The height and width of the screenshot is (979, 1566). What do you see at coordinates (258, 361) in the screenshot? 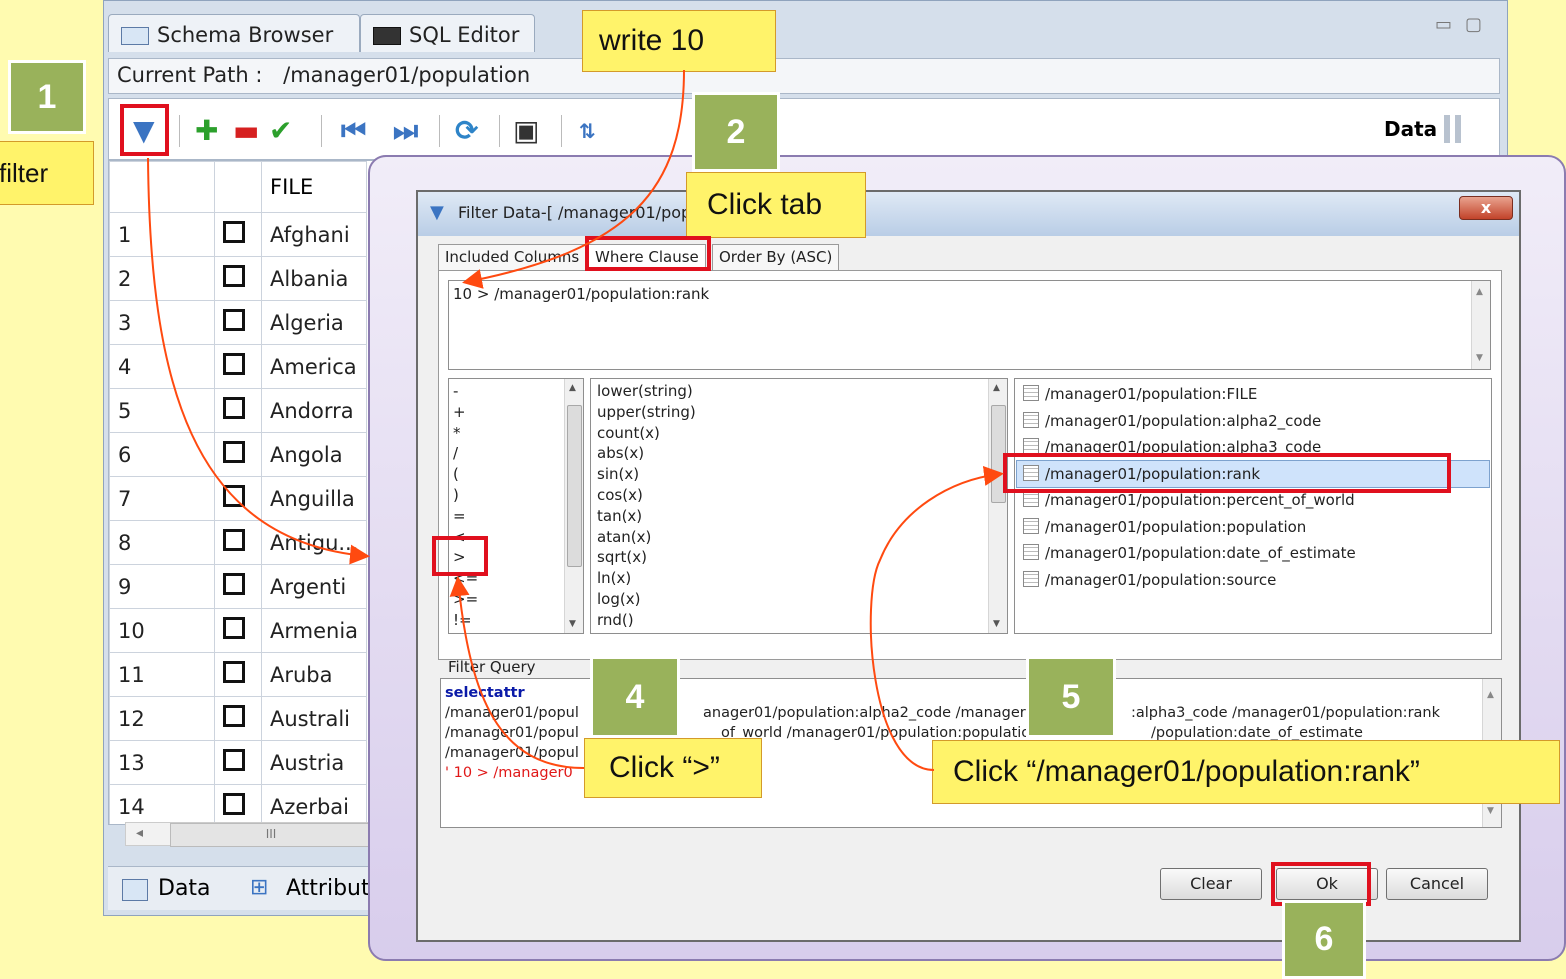
I see `arrow-filter-to-operator` at bounding box center [258, 361].